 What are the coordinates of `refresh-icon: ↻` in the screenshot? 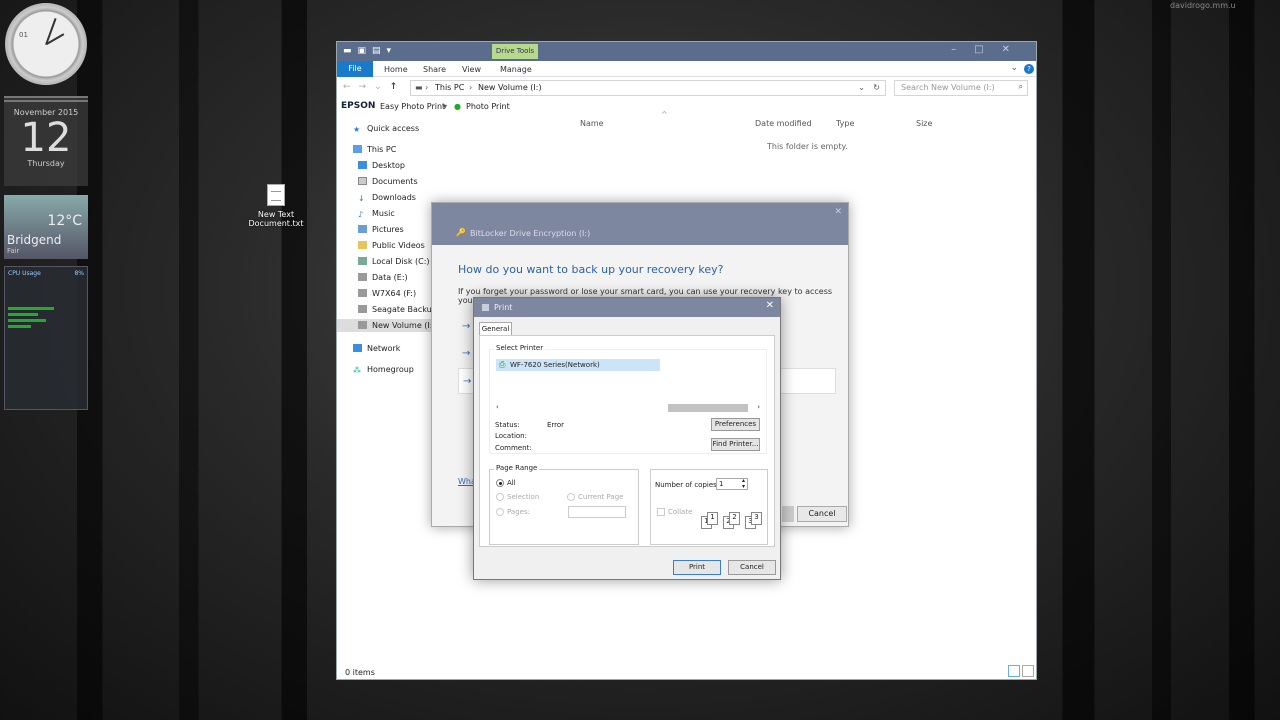 It's located at (876, 87).